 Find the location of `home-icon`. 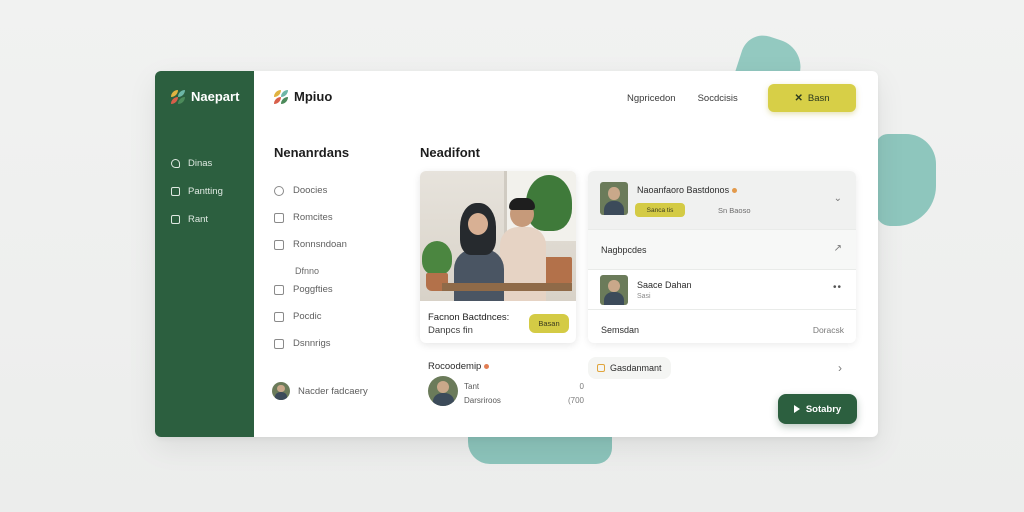

home-icon is located at coordinates (175, 163).